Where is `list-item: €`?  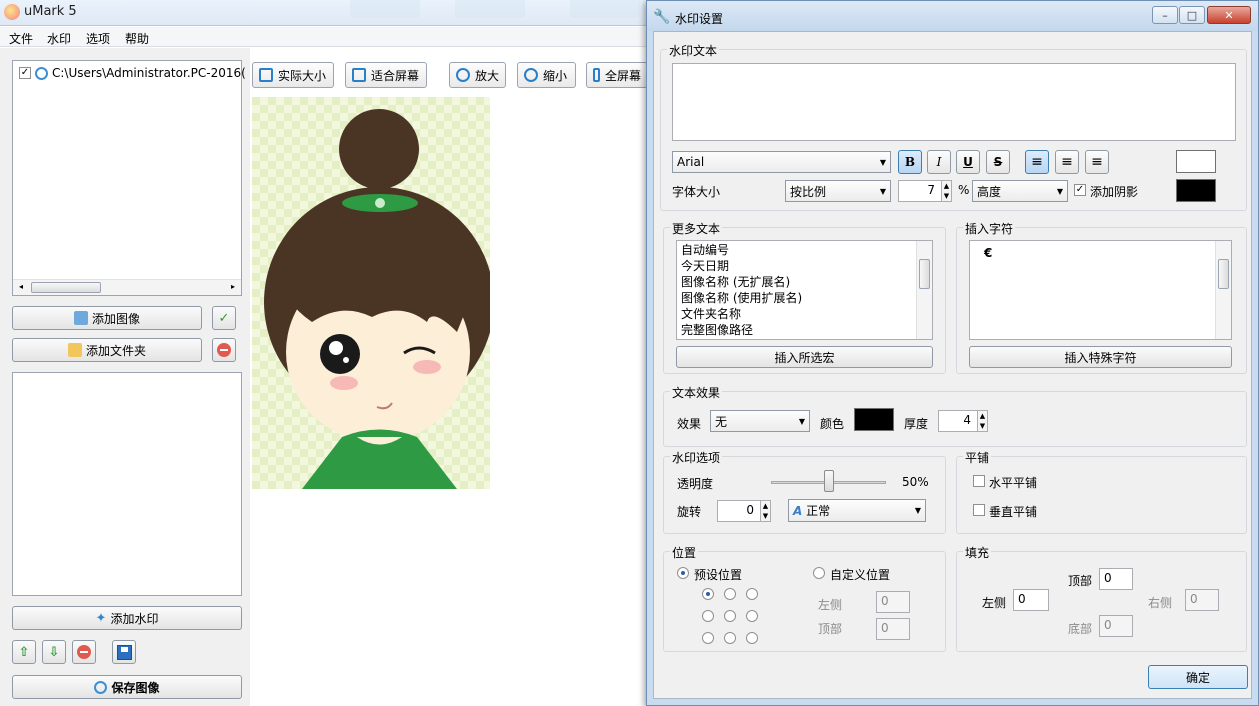
list-item: € is located at coordinates (1100, 253).